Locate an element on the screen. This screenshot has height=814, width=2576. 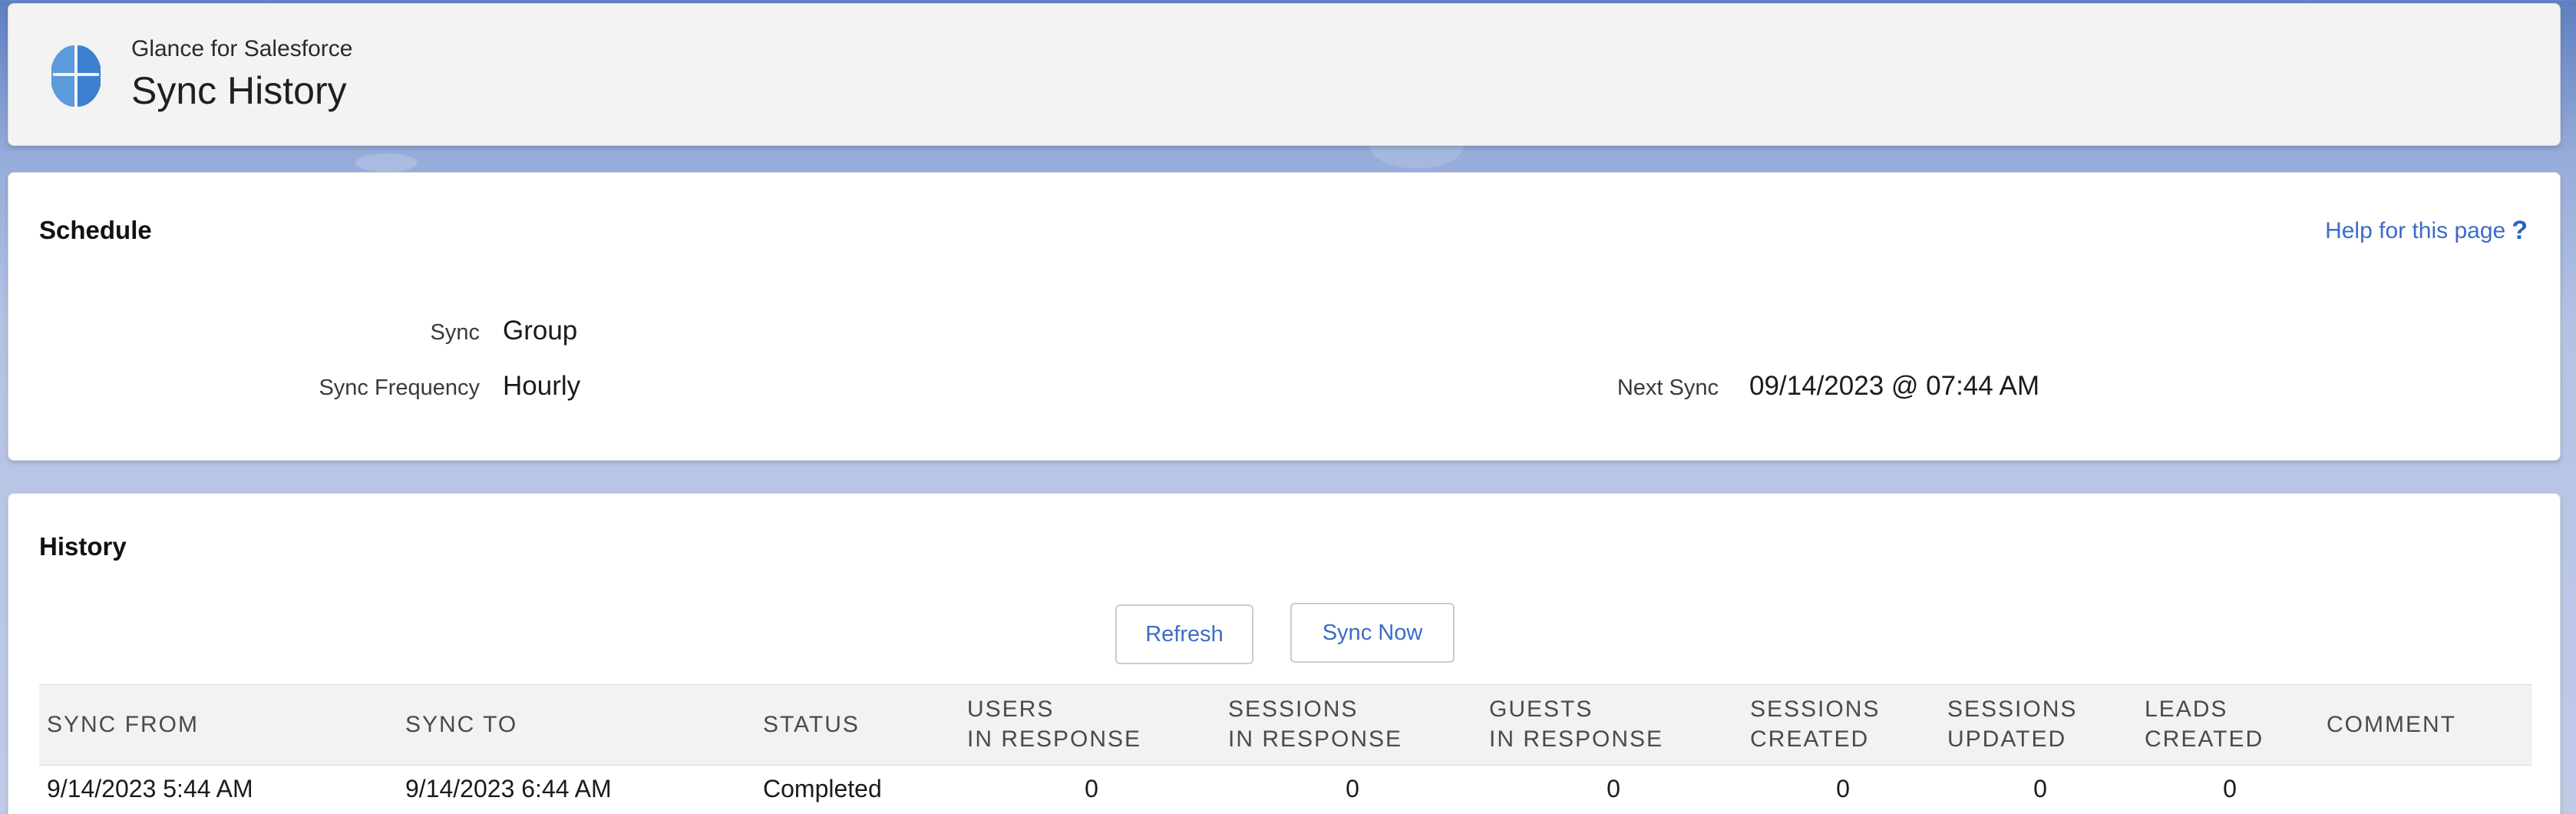
cell-users-in-response: 0 is located at coordinates (1091, 788).